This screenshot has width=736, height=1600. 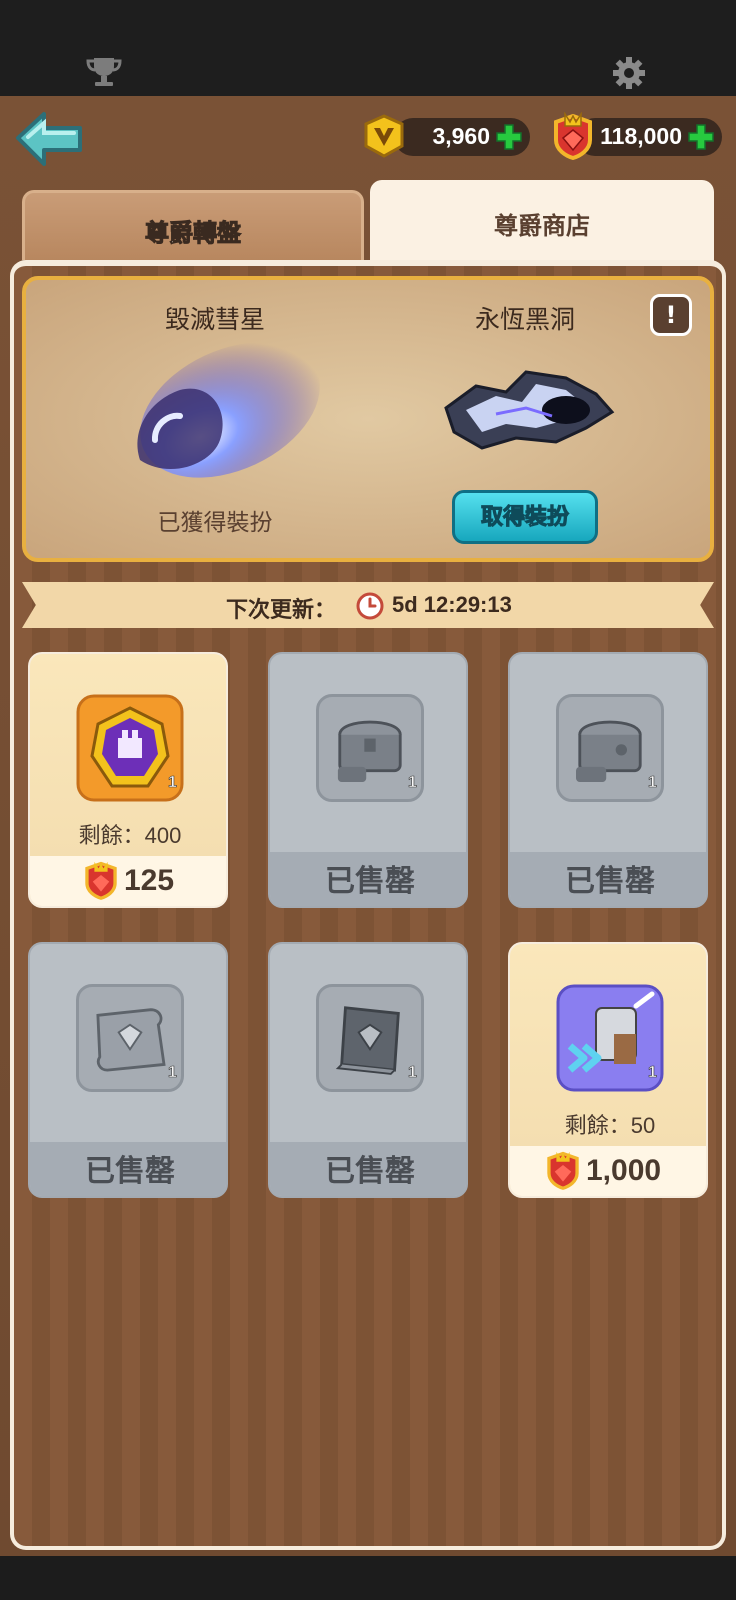 What do you see at coordinates (149, 880) in the screenshot?
I see `item-price: 125` at bounding box center [149, 880].